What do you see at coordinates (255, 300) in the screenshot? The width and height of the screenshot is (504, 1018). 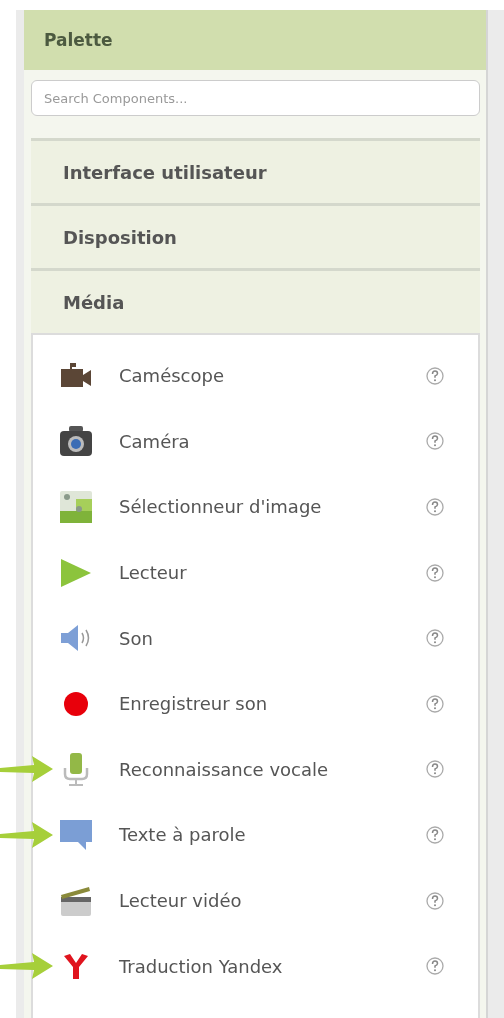 I see `category-header: Média` at bounding box center [255, 300].